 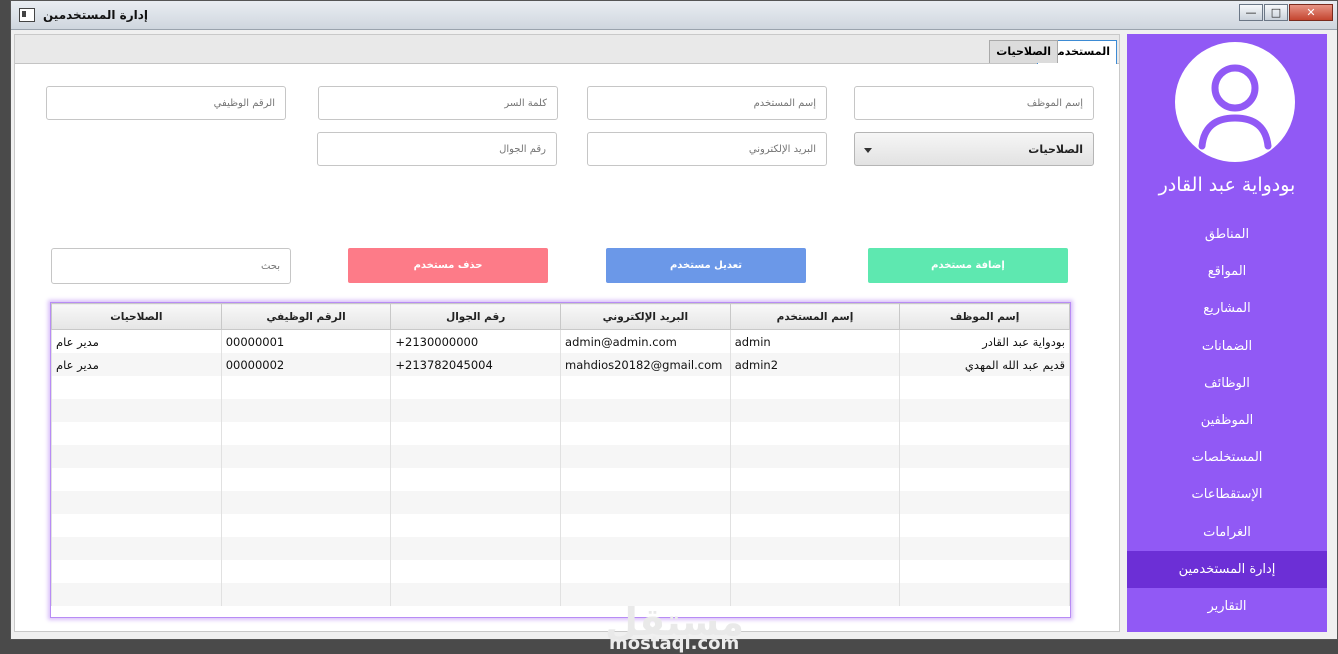 I want to click on table-cell: admin2, so click(x=815, y=364).